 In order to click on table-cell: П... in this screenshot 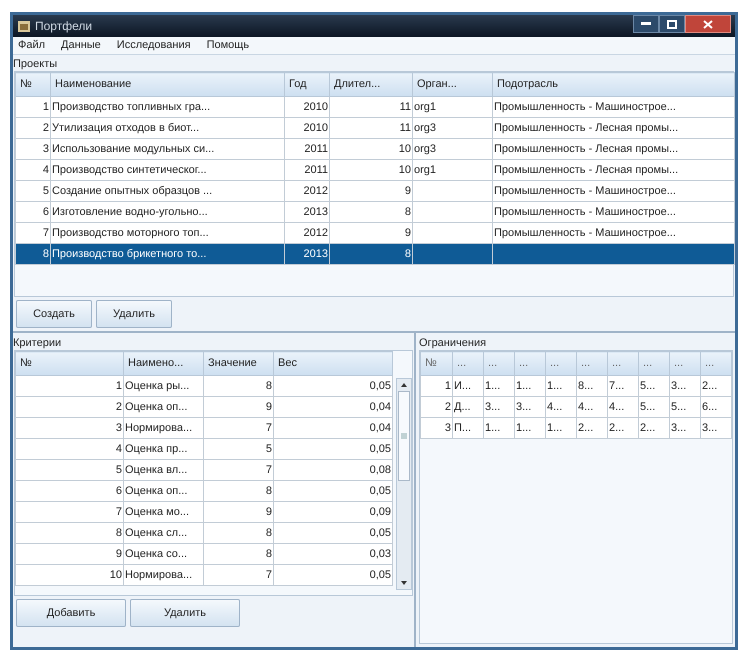, I will do `click(468, 428)`.